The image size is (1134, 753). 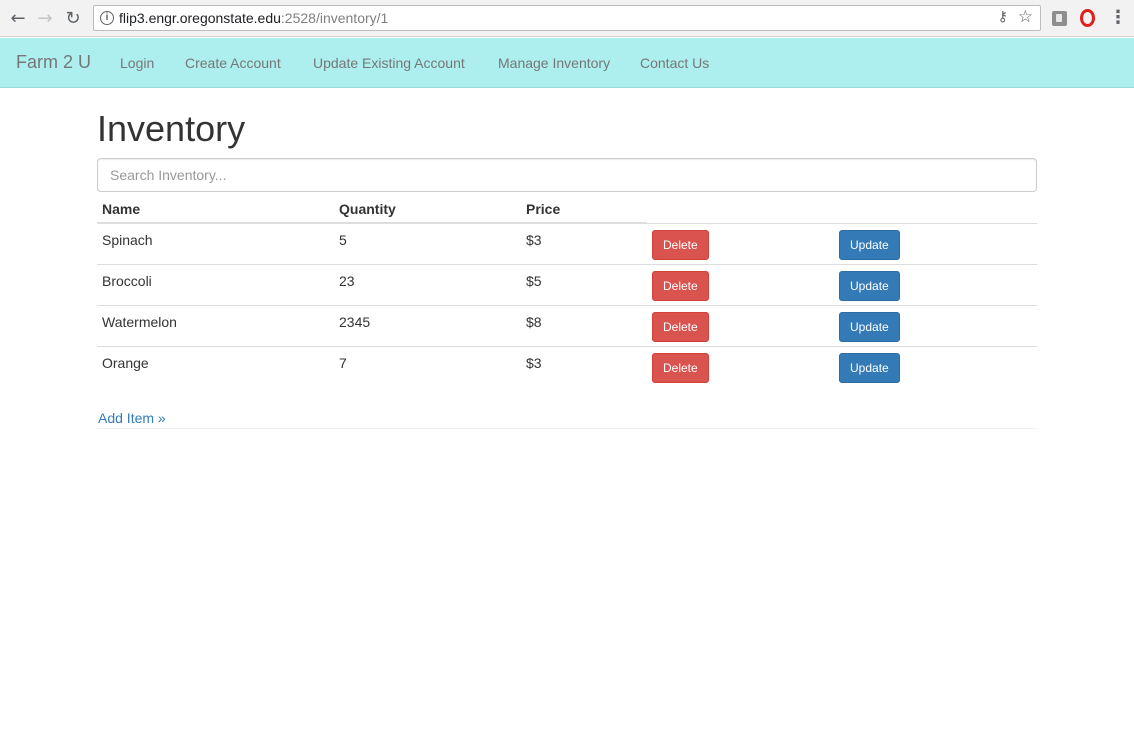 I want to click on cell-quantity: 7, so click(x=427, y=366).